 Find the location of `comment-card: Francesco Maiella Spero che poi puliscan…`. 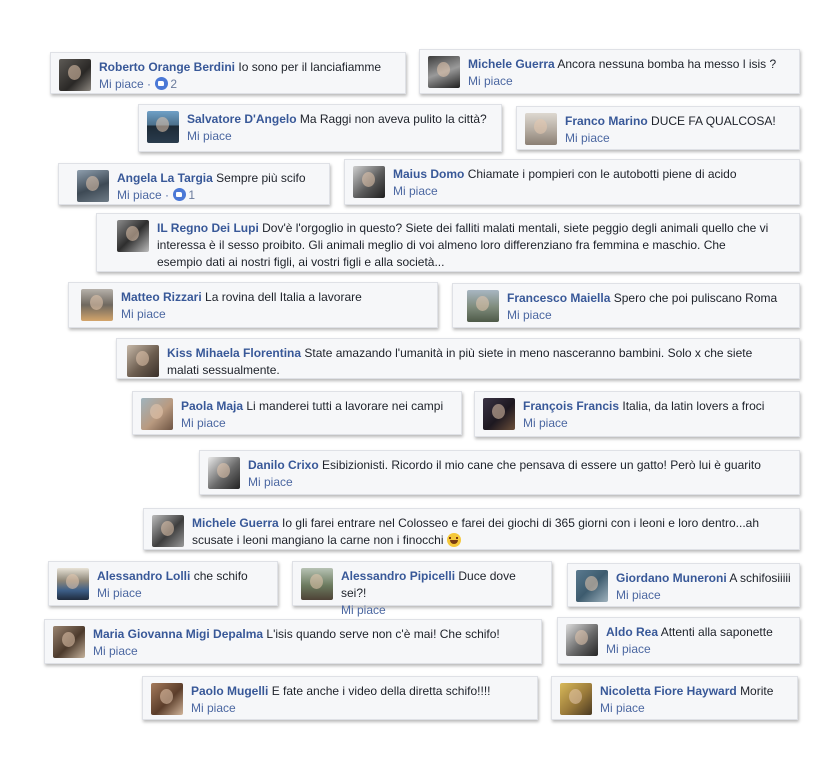

comment-card: Francesco Maiella Spero che poi puliscan… is located at coordinates (626, 305).